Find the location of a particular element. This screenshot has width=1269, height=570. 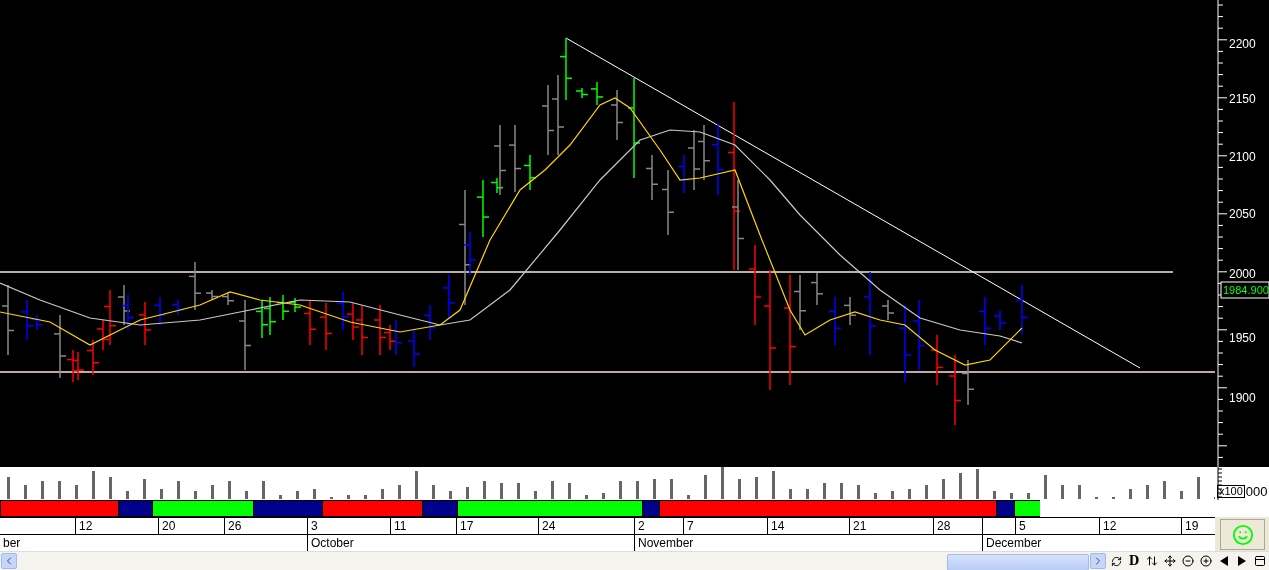

price-axis-label: 2050 is located at coordinates (1242, 214).